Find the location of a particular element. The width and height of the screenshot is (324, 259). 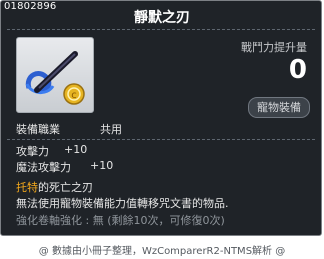

item-icon-frame: c is located at coordinates (55, 75).